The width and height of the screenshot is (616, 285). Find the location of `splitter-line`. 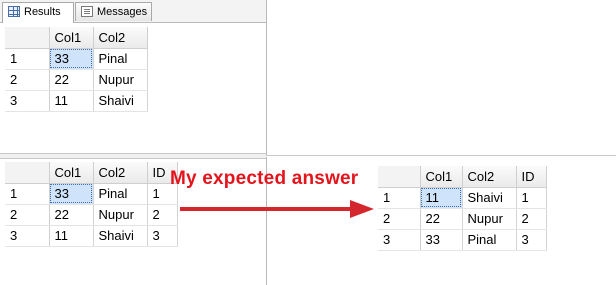

splitter-line is located at coordinates (441, 155).